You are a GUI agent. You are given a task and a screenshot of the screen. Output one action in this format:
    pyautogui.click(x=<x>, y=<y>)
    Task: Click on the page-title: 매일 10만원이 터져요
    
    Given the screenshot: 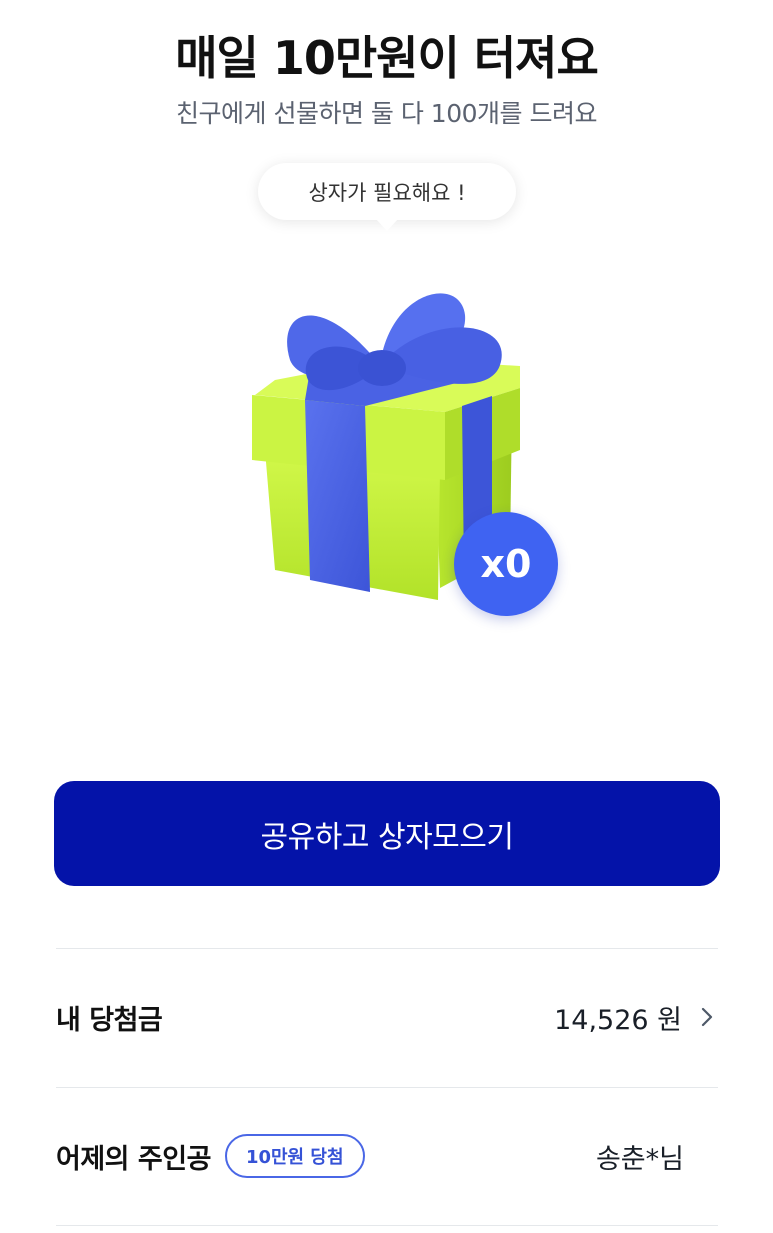 What is the action you would take?
    pyautogui.click(x=387, y=58)
    